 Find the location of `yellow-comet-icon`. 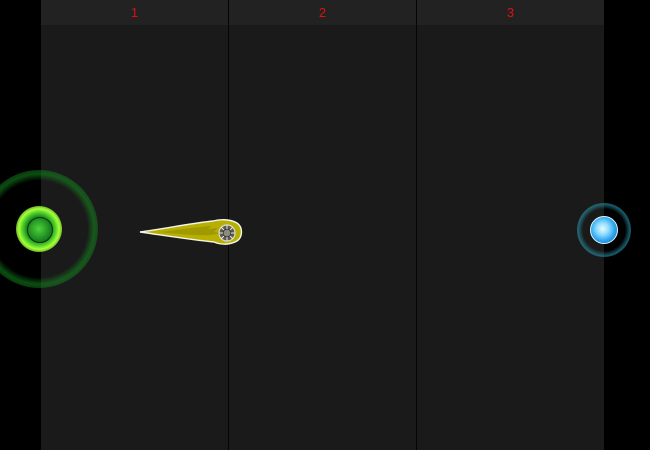

yellow-comet-icon is located at coordinates (191, 231).